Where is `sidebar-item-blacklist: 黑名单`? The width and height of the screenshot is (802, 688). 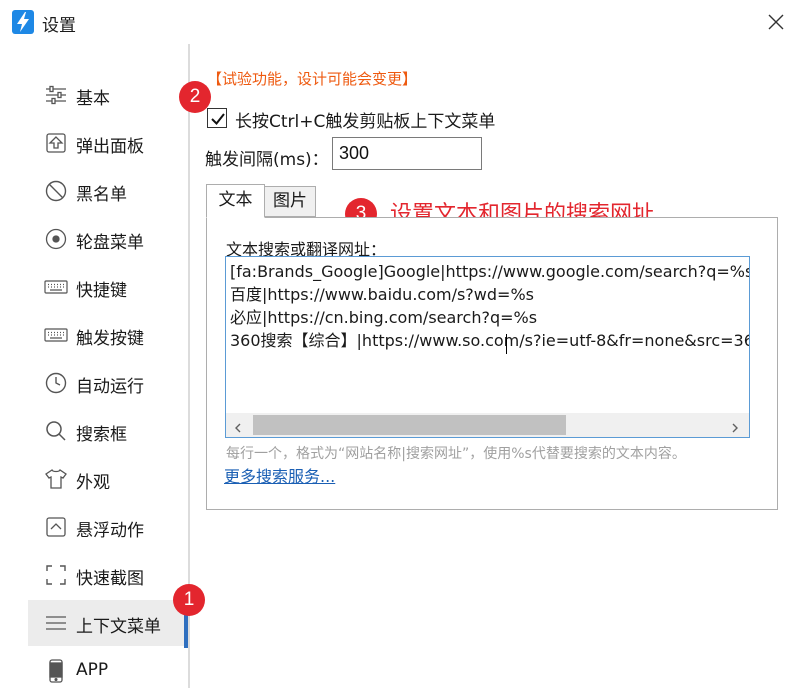 sidebar-item-blacklist: 黑名单 is located at coordinates (108, 191).